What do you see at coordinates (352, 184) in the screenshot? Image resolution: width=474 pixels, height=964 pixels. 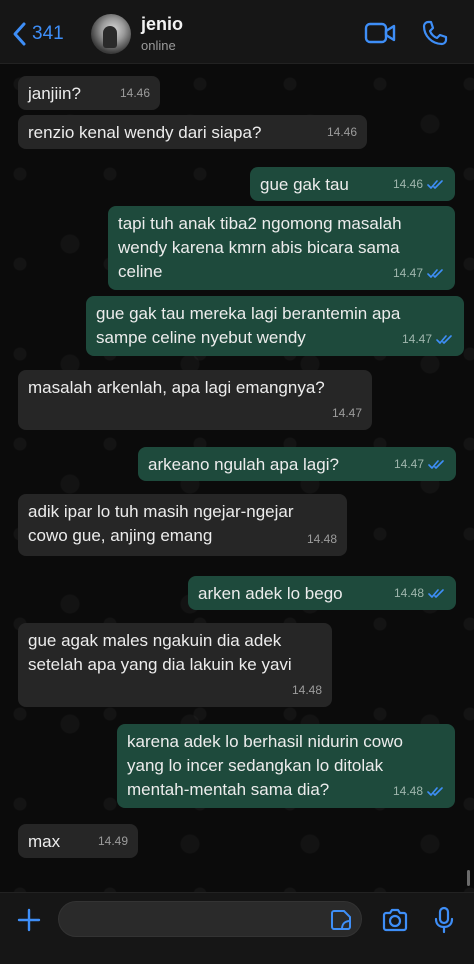 I see `message-bubble-outgoing: gue gak tau 14.46` at bounding box center [352, 184].